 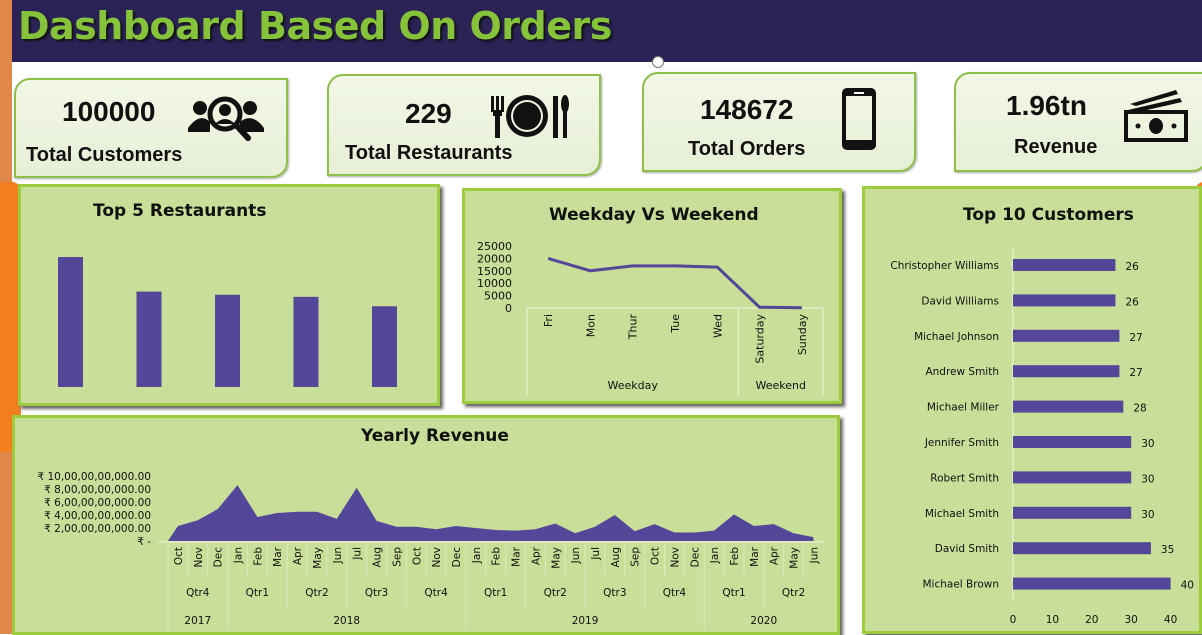 I want to click on plate-cutlery-icon, so click(x=530, y=116).